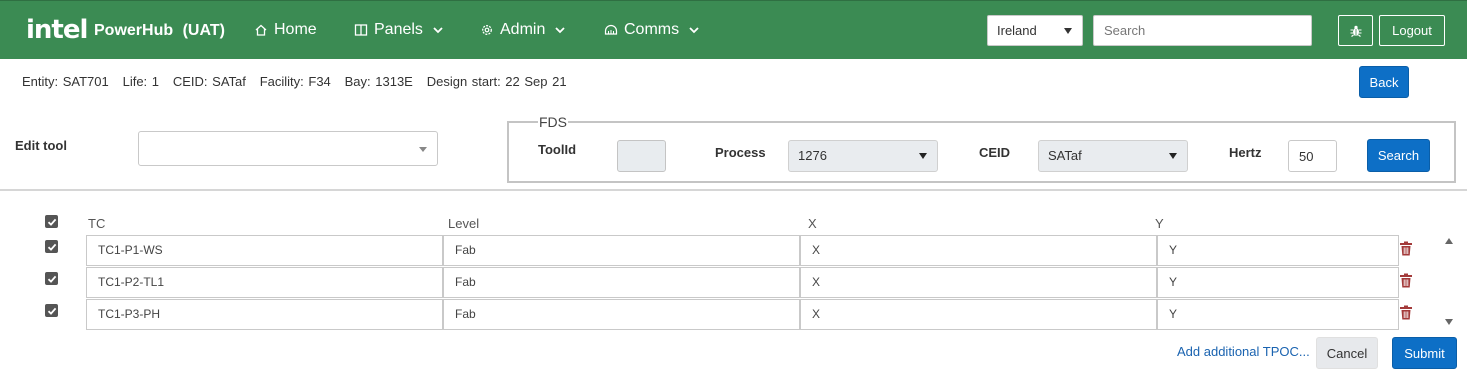 Image resolution: width=1467 pixels, height=385 pixels. What do you see at coordinates (733, 190) in the screenshot?
I see `section-divider` at bounding box center [733, 190].